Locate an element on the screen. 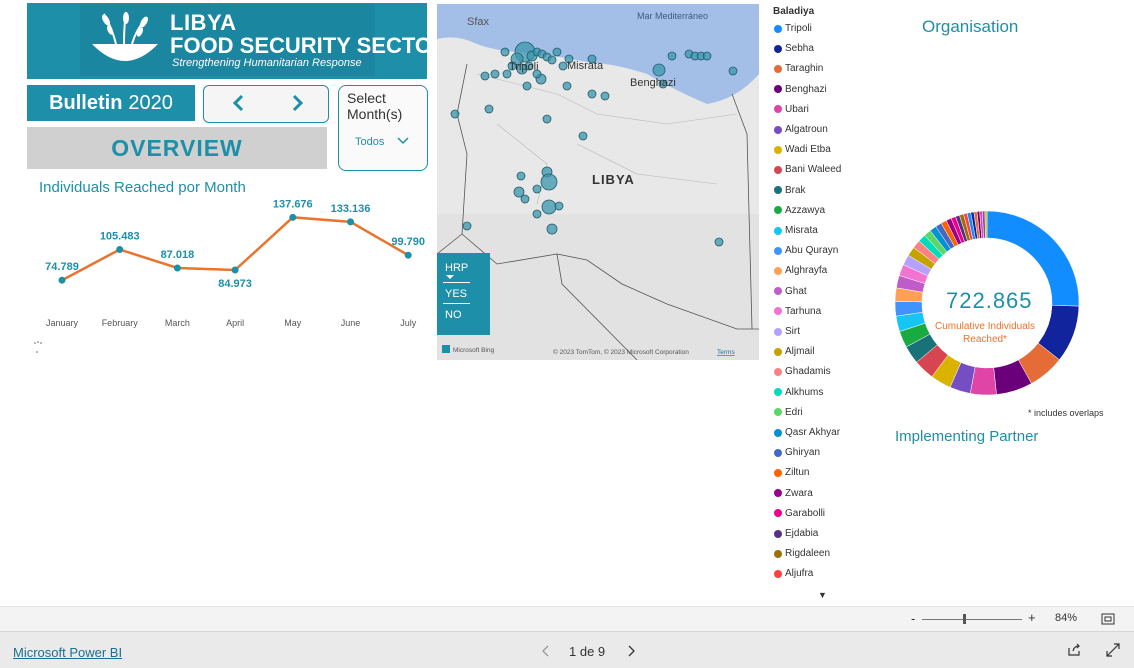 The width and height of the screenshot is (1134, 668). page-nav-box is located at coordinates (266, 104).